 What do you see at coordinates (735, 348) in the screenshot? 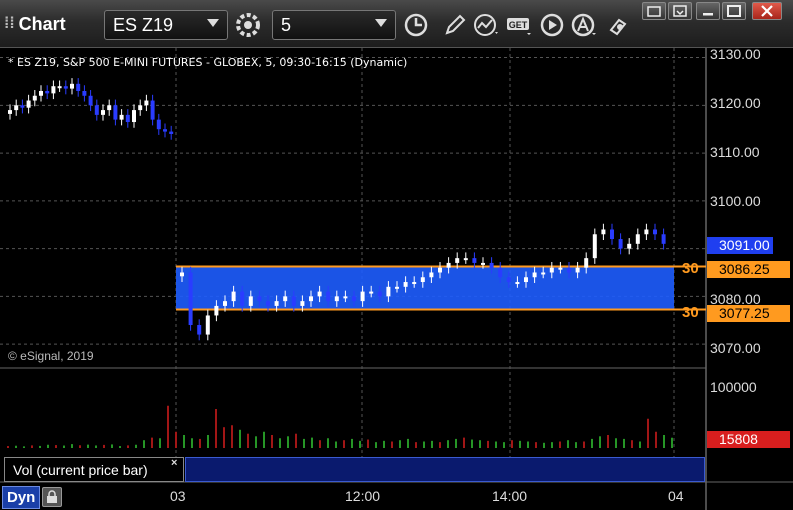
I see `price-tick: 3070.00` at bounding box center [735, 348].